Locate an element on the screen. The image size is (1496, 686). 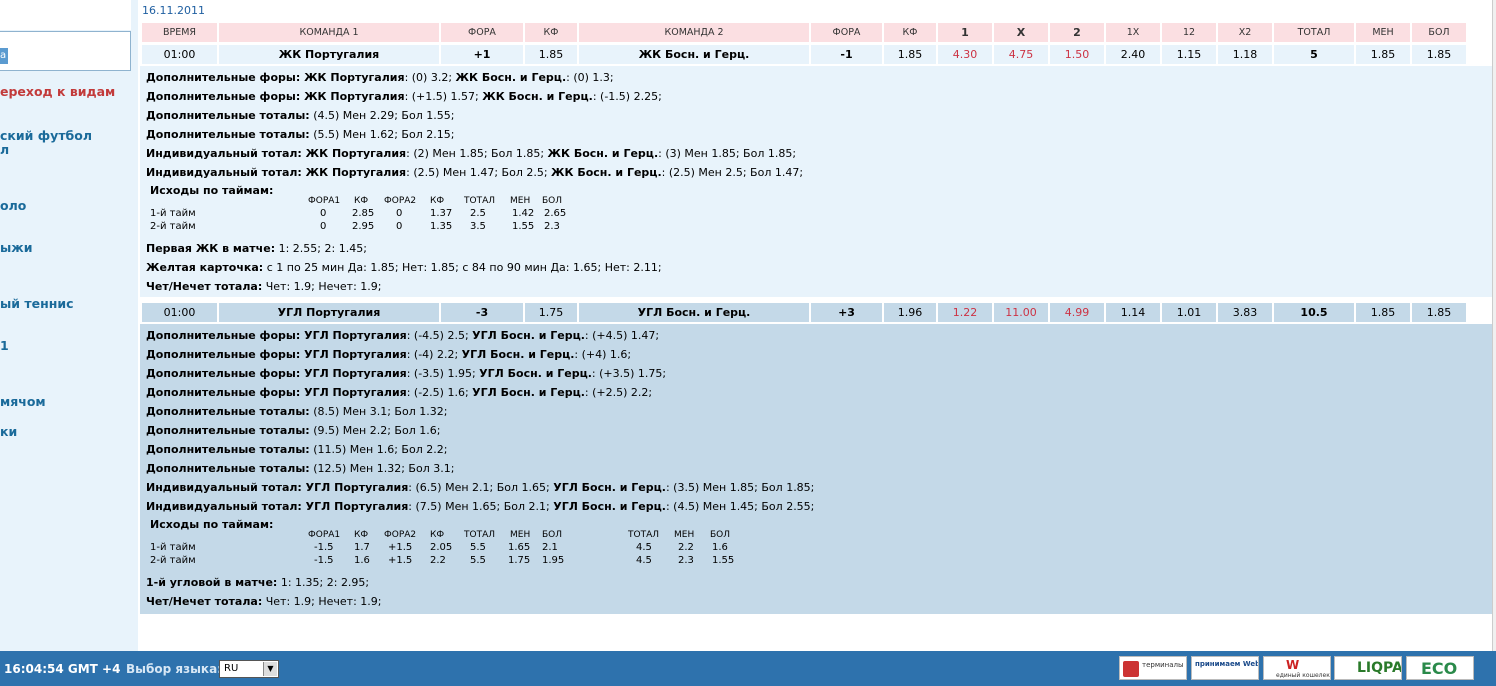
market-odds: : (-2.5) 1.6; is located at coordinates (439, 392).